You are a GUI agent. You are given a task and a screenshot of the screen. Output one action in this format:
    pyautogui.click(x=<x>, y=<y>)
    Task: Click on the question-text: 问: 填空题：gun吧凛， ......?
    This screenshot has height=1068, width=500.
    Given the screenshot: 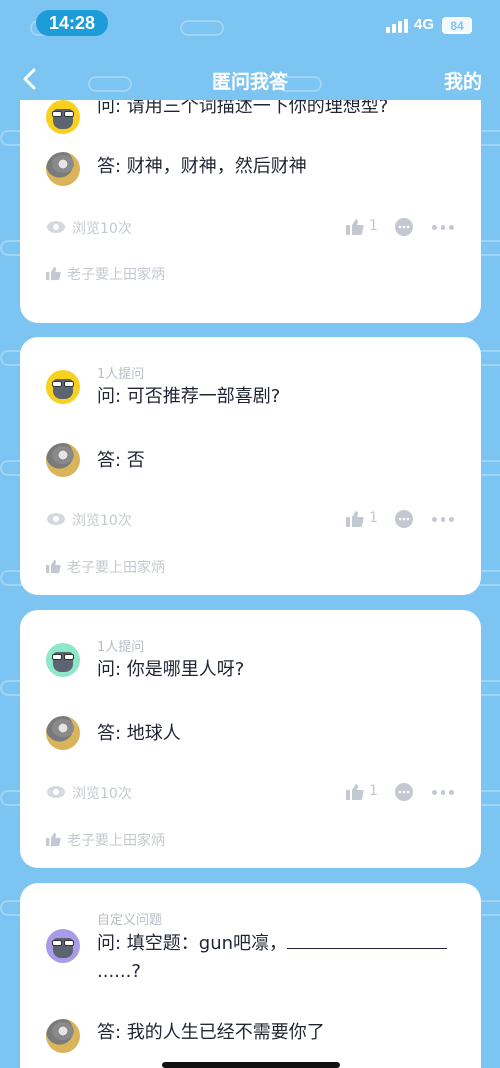 What is the action you would take?
    pyautogui.click(x=277, y=957)
    